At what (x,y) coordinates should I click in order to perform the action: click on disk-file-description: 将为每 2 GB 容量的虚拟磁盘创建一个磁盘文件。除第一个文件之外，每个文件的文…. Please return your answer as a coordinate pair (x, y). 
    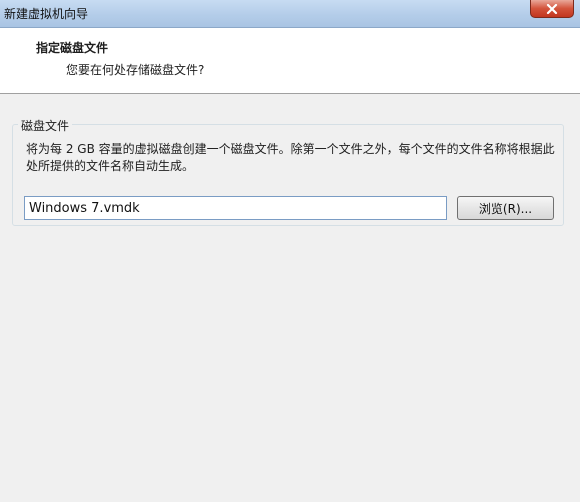
    Looking at the image, I should click on (290, 157).